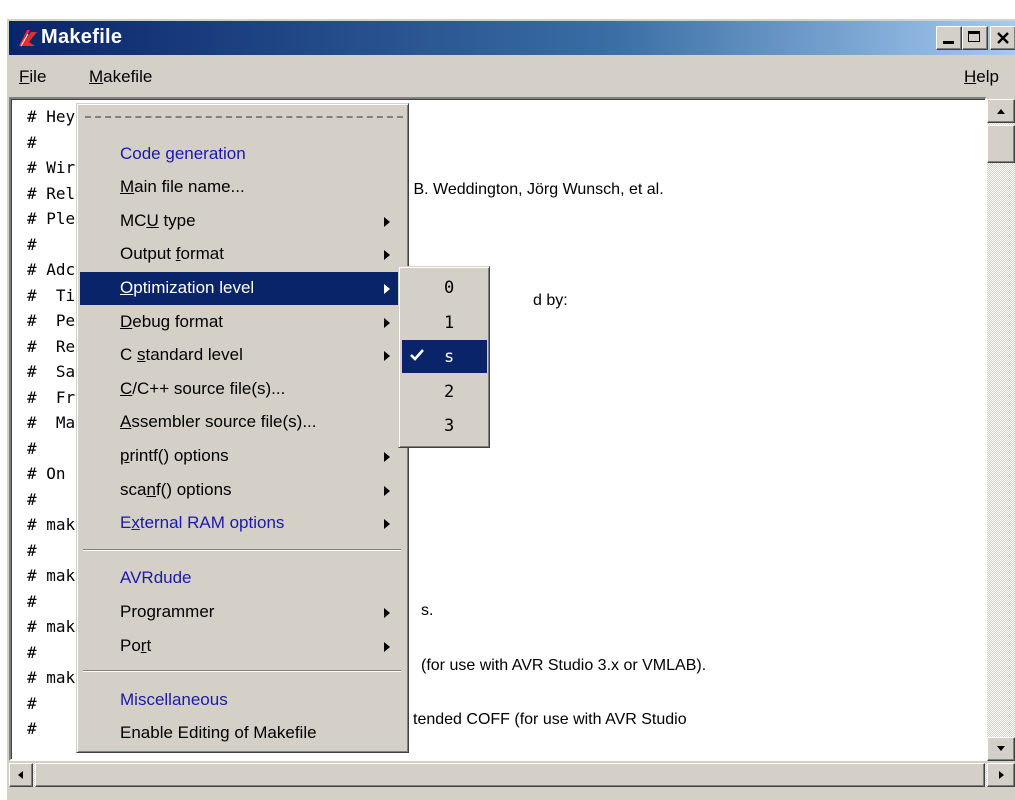 The image size is (1015, 800). Describe the element at coordinates (51, 269) in the screenshot. I see `text-line: # Adc` at that location.